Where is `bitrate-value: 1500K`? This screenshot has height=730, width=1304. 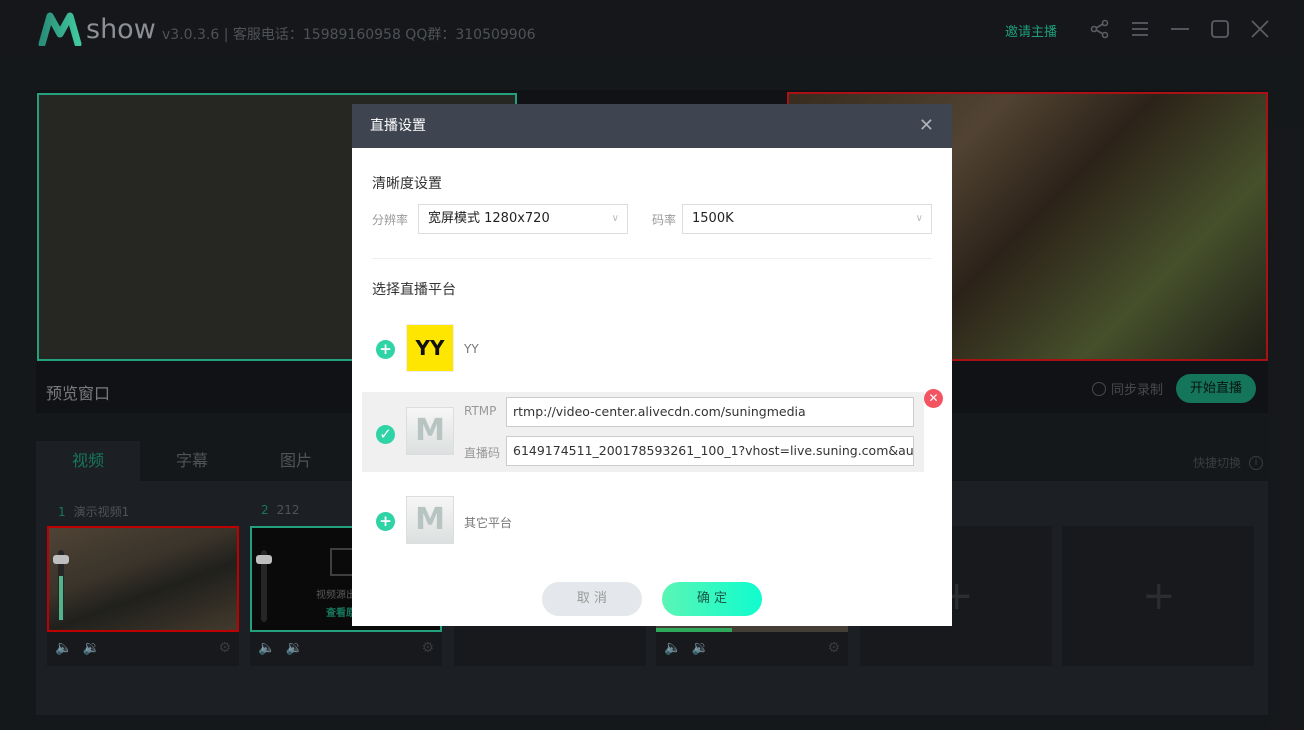 bitrate-value: 1500K is located at coordinates (713, 218).